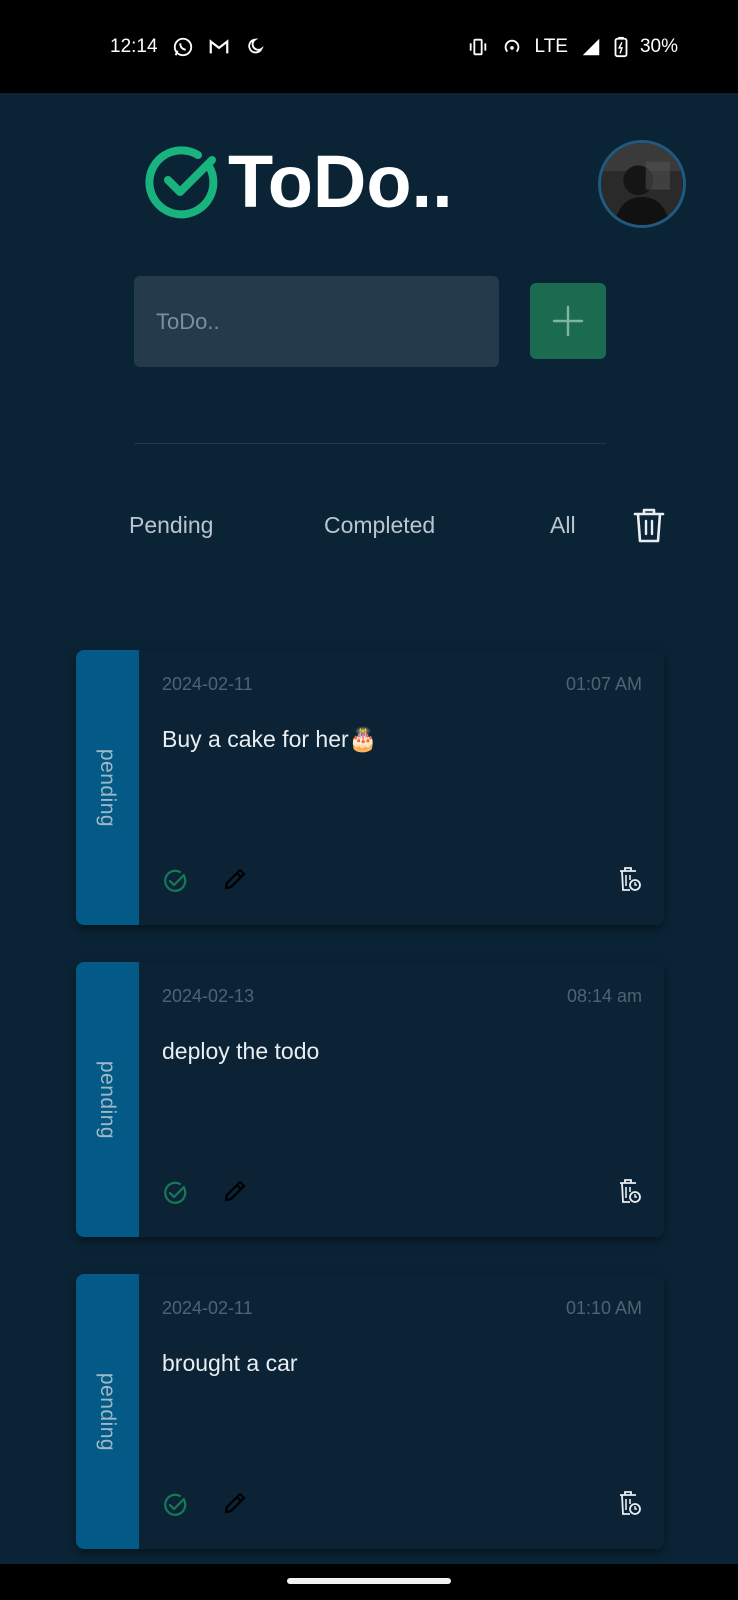  What do you see at coordinates (572, 47) in the screenshot?
I see `status-right: LTE 30%` at bounding box center [572, 47].